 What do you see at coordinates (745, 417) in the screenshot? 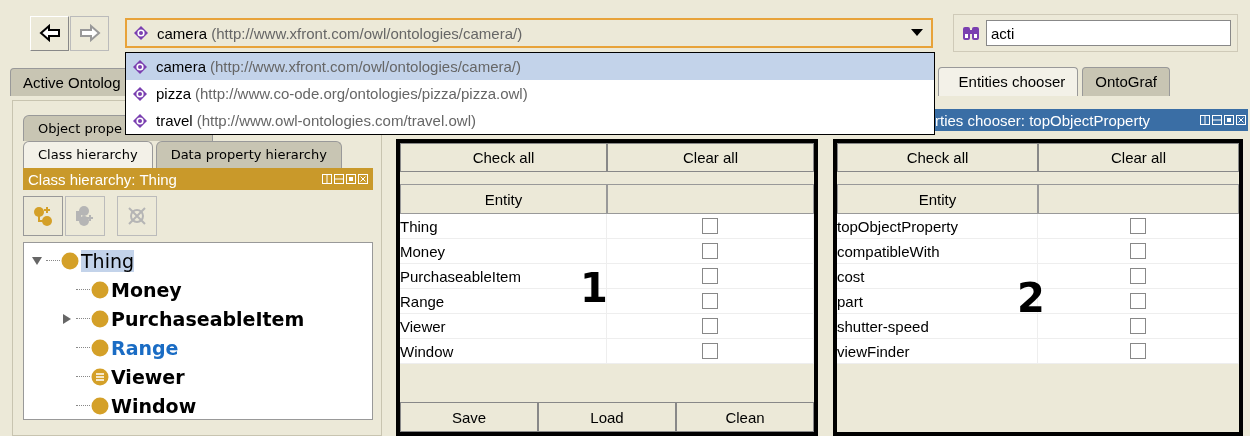
I see `action-button: Clean` at bounding box center [745, 417].